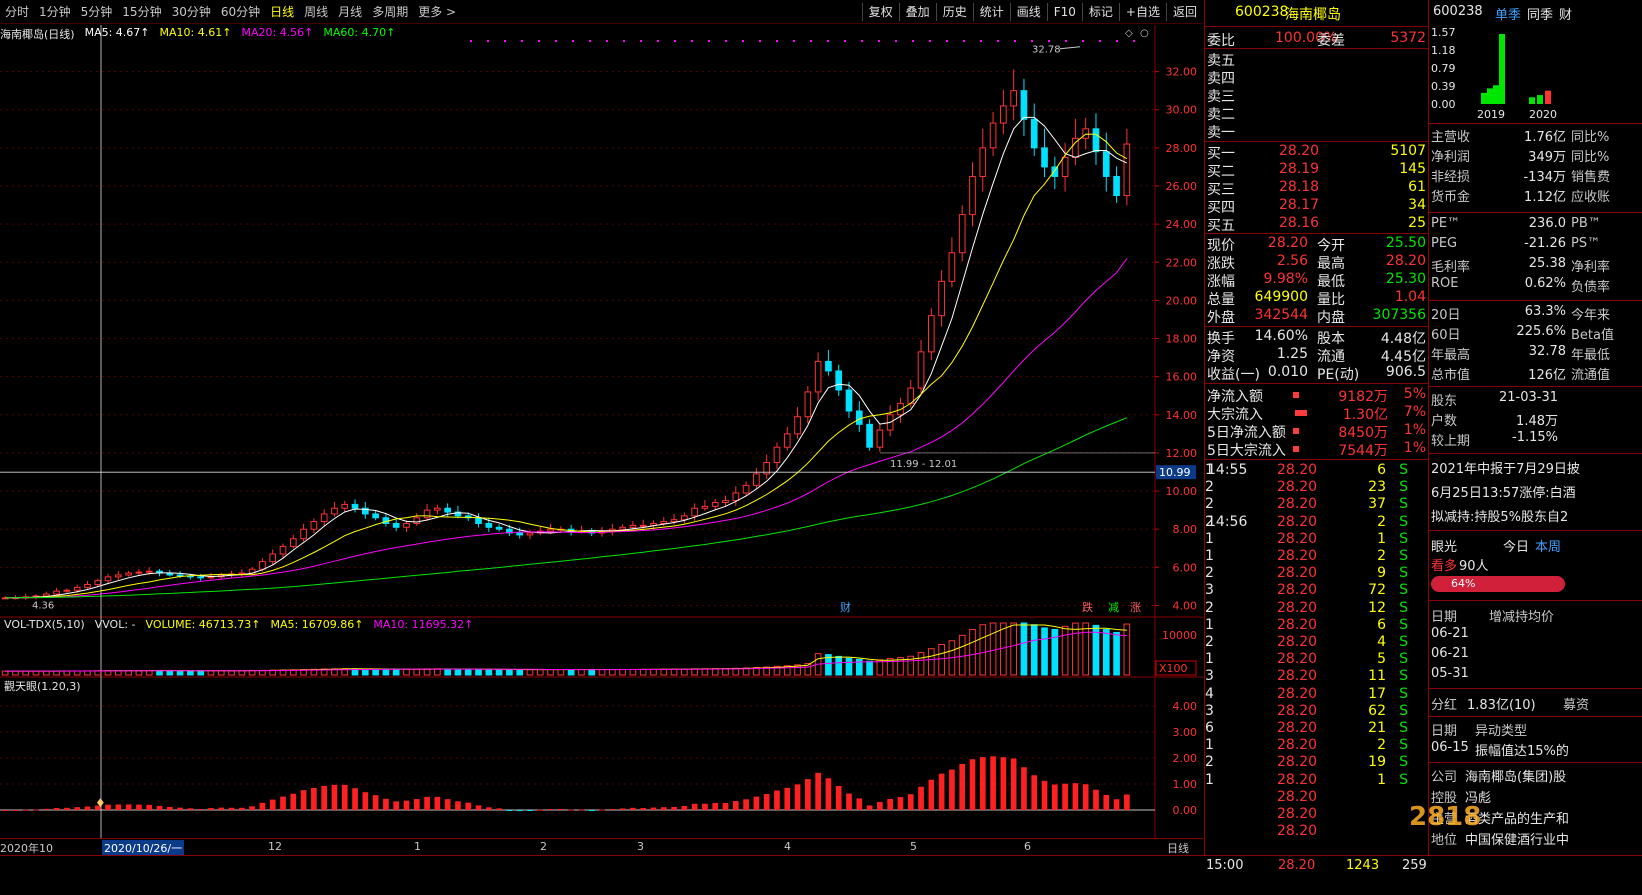 This screenshot has width=1642, height=895. What do you see at coordinates (1064, 12) in the screenshot?
I see `toolbar-button-5: F10` at bounding box center [1064, 12].